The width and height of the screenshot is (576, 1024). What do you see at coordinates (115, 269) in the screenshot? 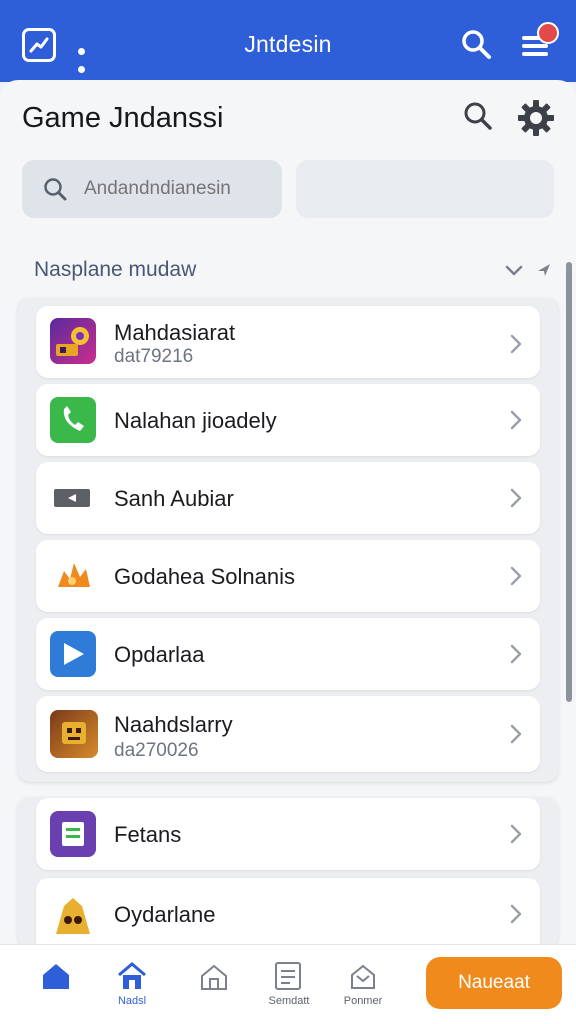
I see `section-label: Nasplane mudaw` at bounding box center [115, 269].